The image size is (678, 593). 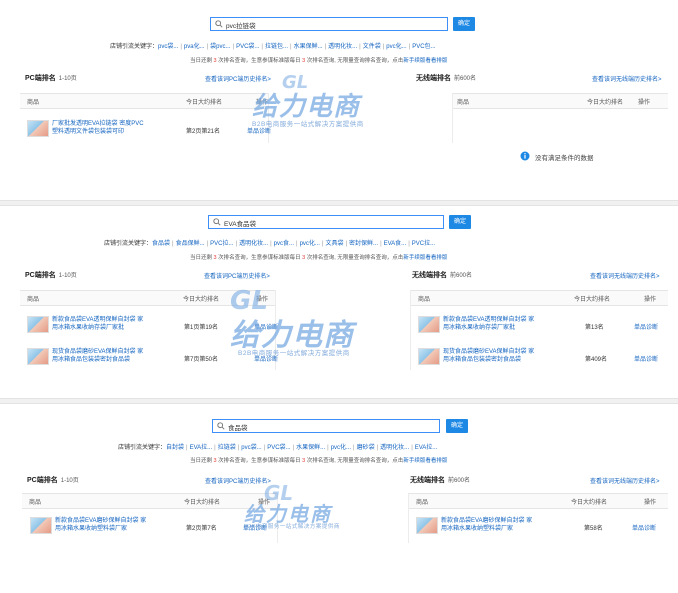 What do you see at coordinates (240, 224) in the screenshot?
I see `search-value: EVA食品袋` at bounding box center [240, 224].